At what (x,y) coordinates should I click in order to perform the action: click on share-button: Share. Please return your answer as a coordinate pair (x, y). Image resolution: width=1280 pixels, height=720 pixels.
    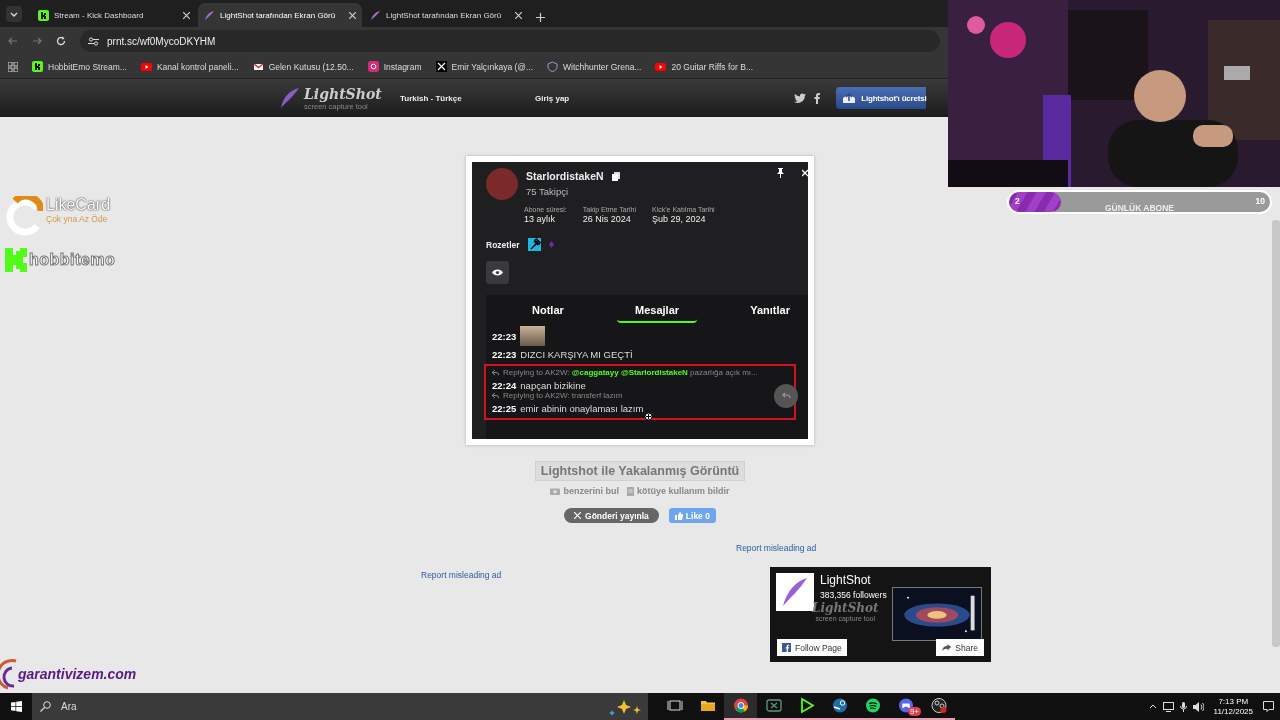
    Looking at the image, I should click on (960, 647).